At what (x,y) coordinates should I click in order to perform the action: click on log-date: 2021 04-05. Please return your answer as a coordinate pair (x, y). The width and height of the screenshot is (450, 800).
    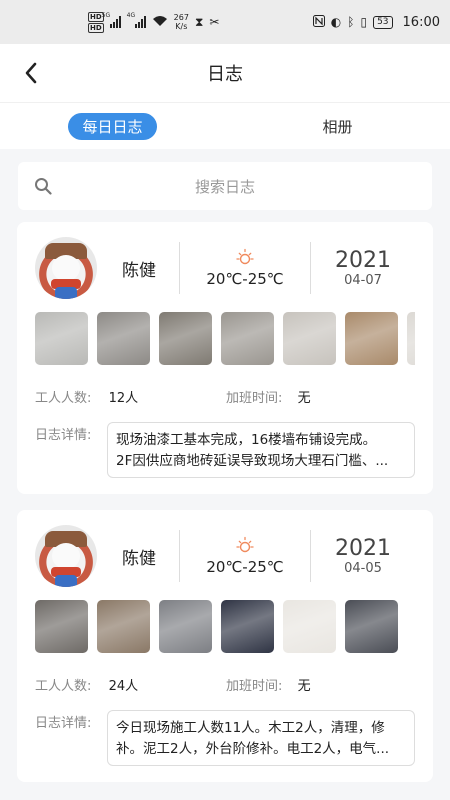
    Looking at the image, I should click on (363, 556).